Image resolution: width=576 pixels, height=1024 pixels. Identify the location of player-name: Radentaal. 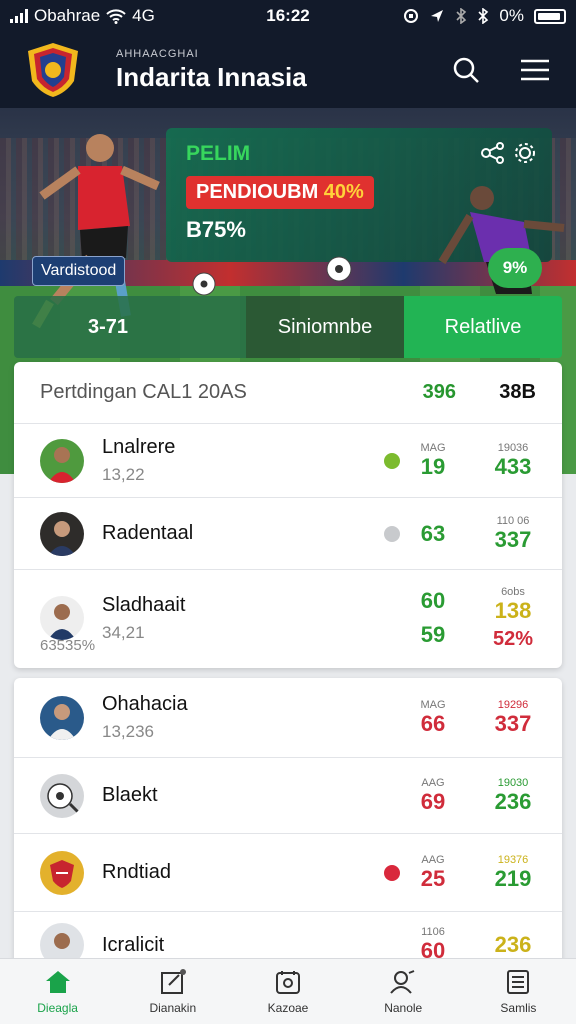
(148, 533).